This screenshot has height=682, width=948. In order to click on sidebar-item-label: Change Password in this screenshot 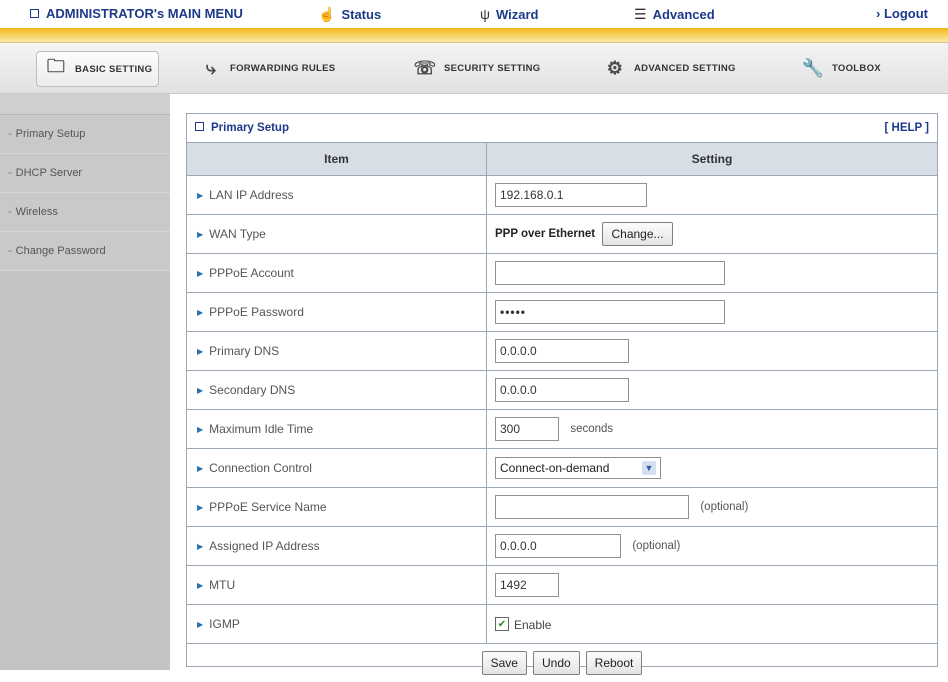, I will do `click(60, 251)`.